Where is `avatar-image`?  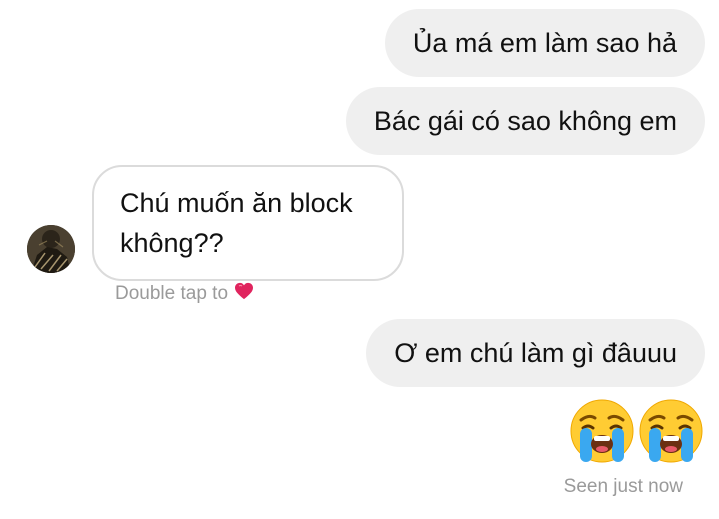 avatar-image is located at coordinates (51, 249).